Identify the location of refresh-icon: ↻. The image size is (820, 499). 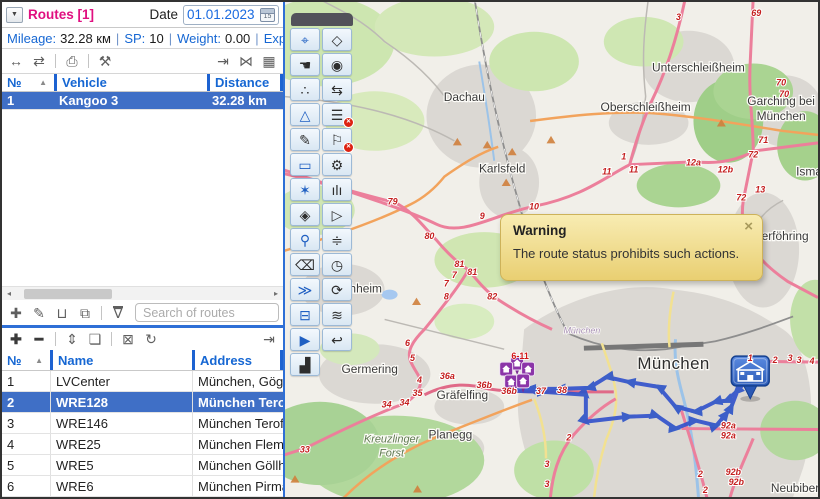
(151, 339).